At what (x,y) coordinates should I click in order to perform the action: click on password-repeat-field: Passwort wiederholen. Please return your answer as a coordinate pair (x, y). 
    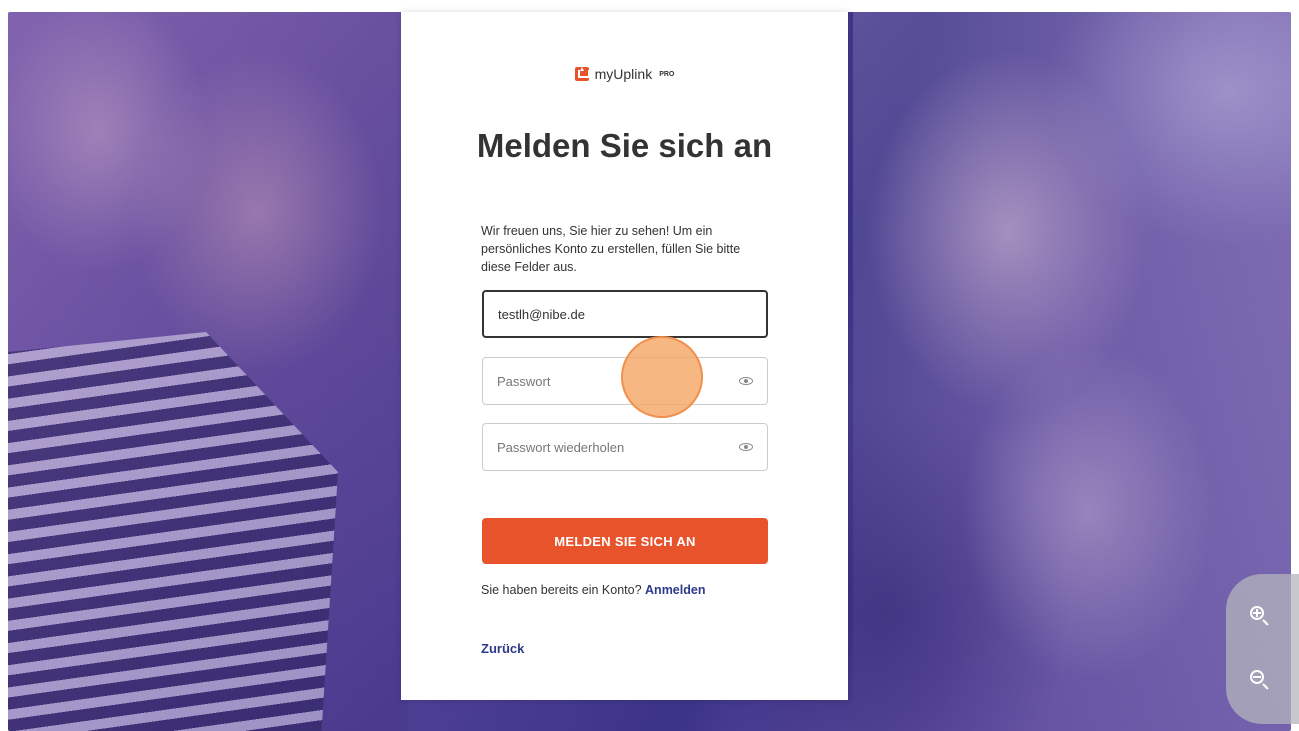
    Looking at the image, I should click on (625, 447).